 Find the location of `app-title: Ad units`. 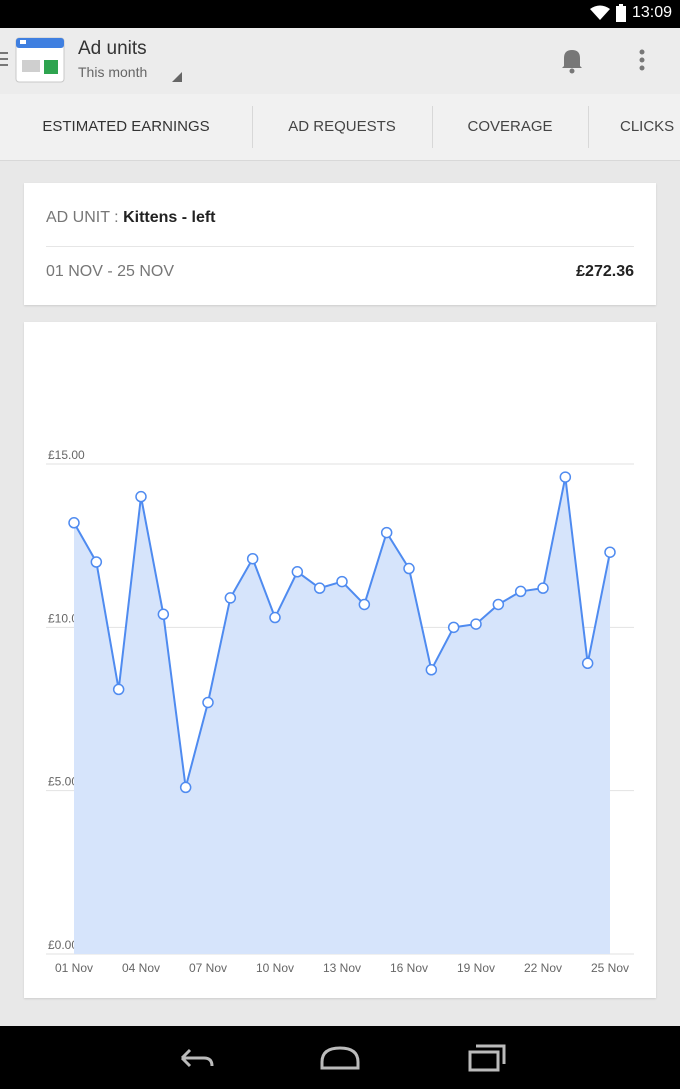

app-title: Ad units is located at coordinates (112, 48).